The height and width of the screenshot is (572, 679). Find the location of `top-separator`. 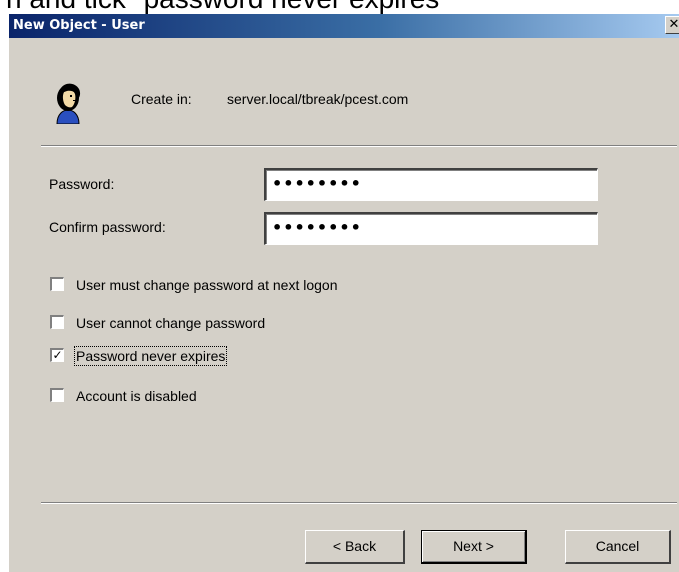

top-separator is located at coordinates (359, 146).